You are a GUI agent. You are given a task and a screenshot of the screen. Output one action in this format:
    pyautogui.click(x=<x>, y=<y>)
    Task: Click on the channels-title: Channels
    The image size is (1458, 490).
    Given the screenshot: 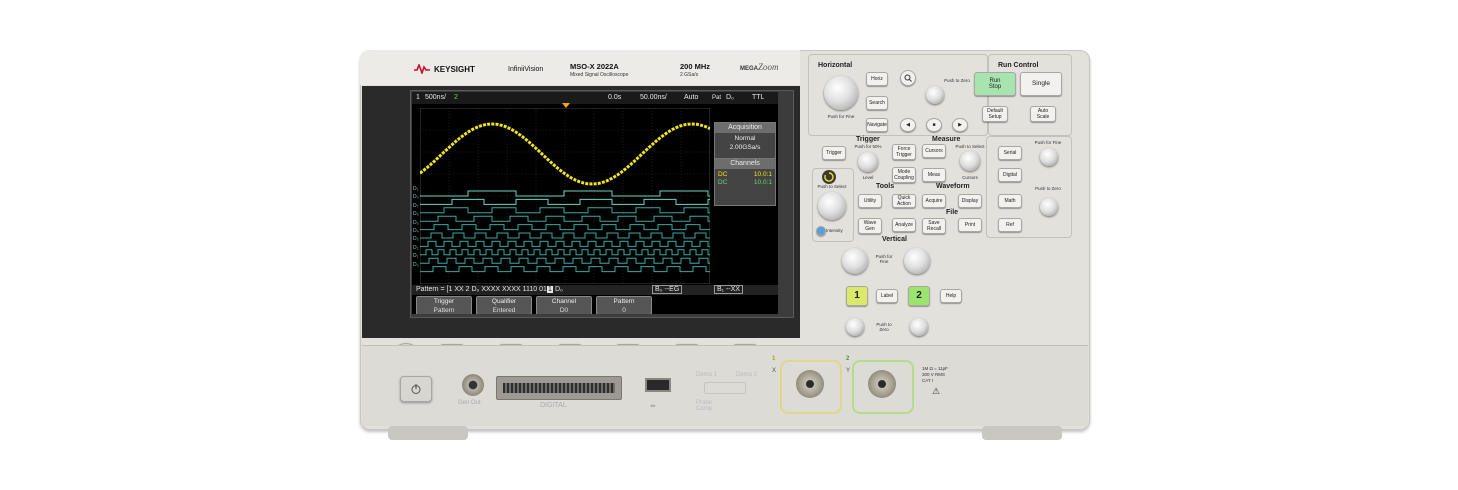 What is the action you would take?
    pyautogui.click(x=745, y=164)
    